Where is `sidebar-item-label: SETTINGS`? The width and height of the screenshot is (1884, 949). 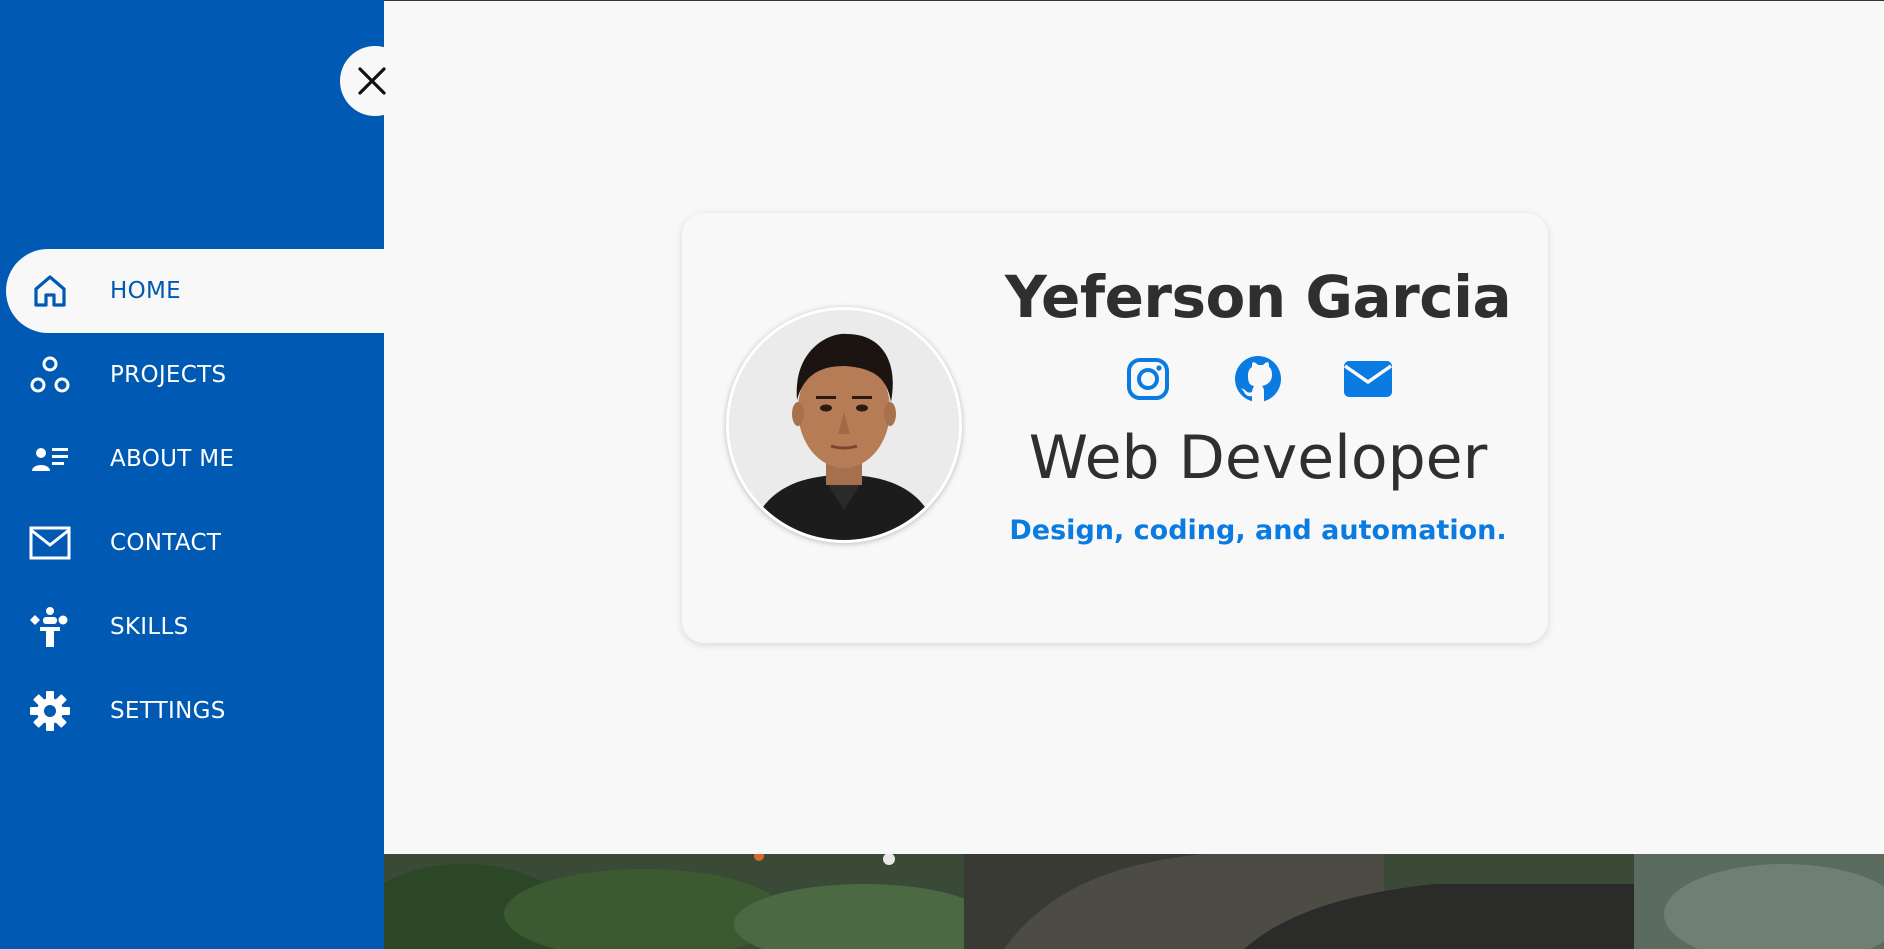 sidebar-item-label: SETTINGS is located at coordinates (168, 711).